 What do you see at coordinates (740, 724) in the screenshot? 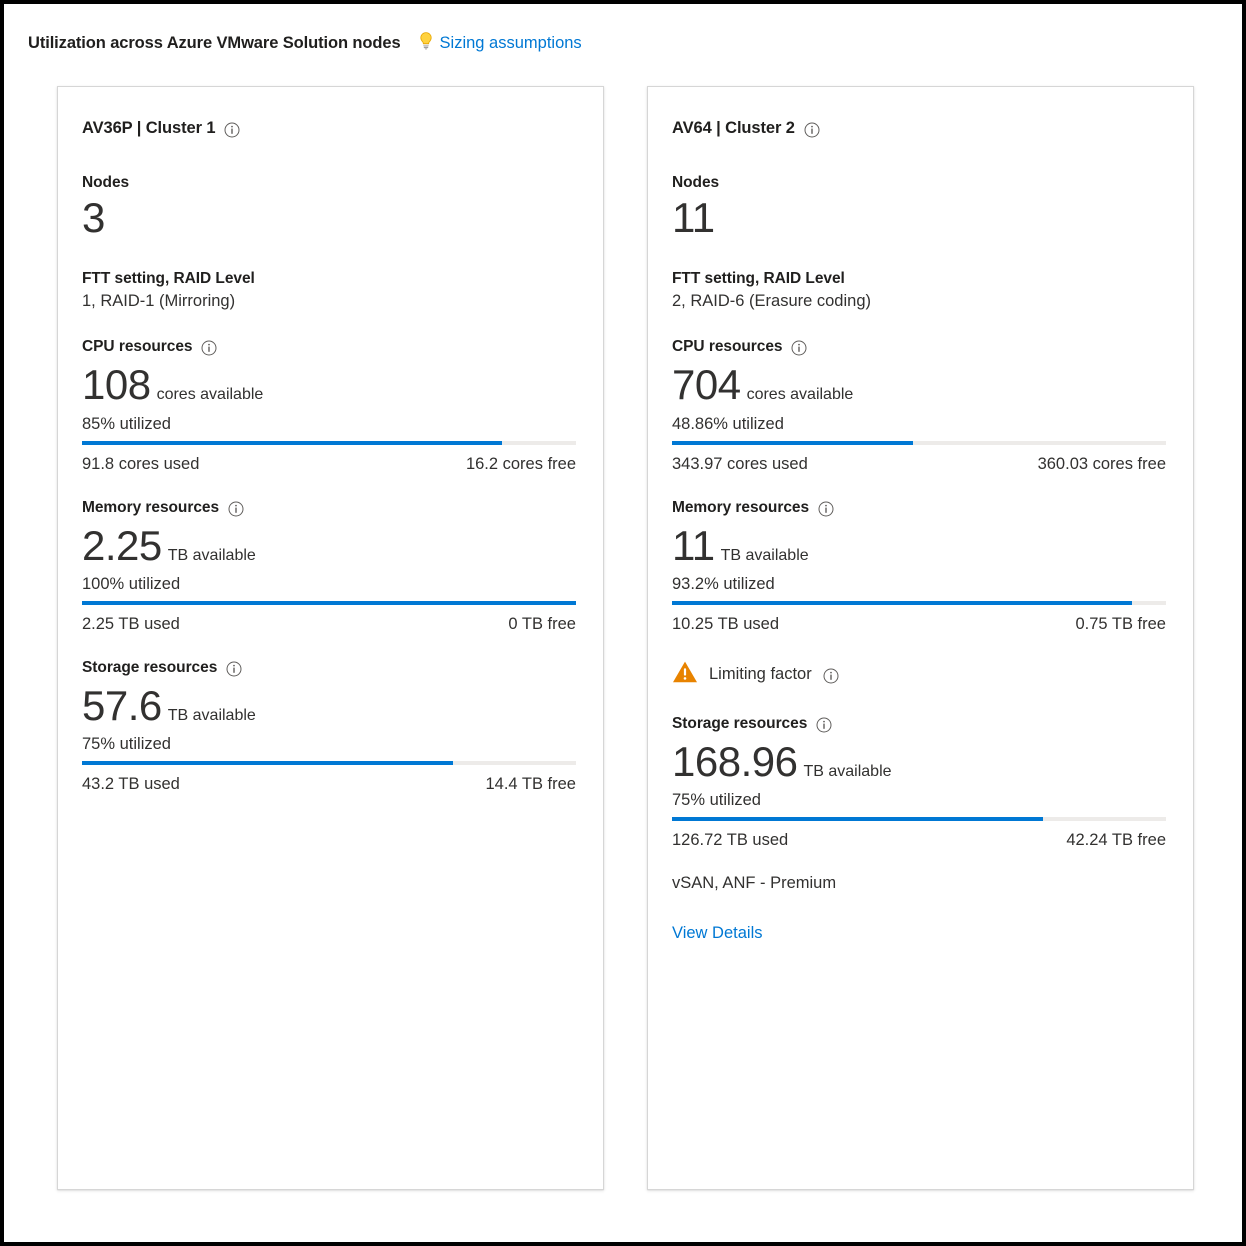
I see `cluster-2-storage-label: Storage resources` at bounding box center [740, 724].